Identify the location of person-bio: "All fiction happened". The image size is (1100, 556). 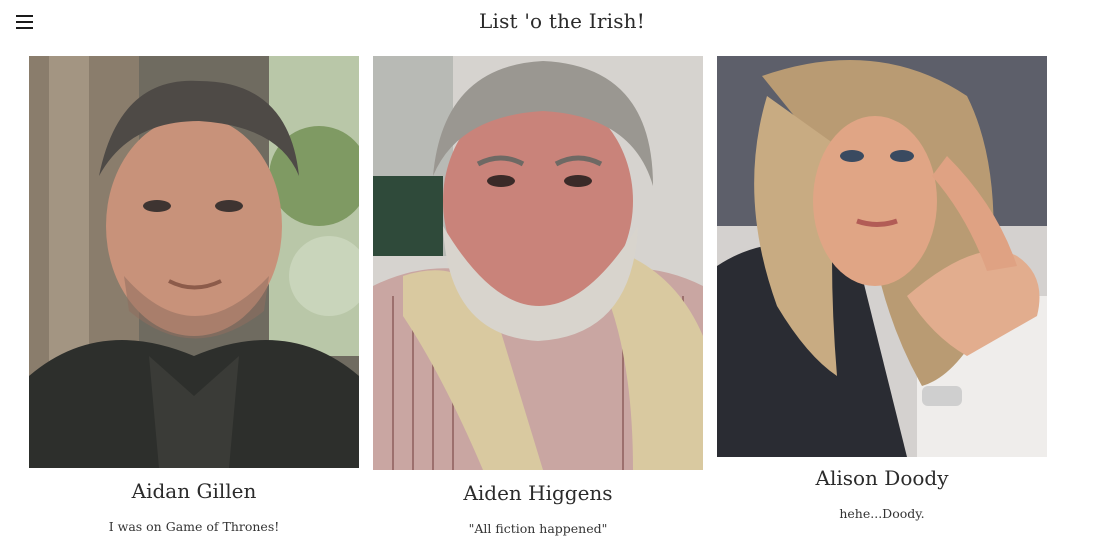
(538, 528).